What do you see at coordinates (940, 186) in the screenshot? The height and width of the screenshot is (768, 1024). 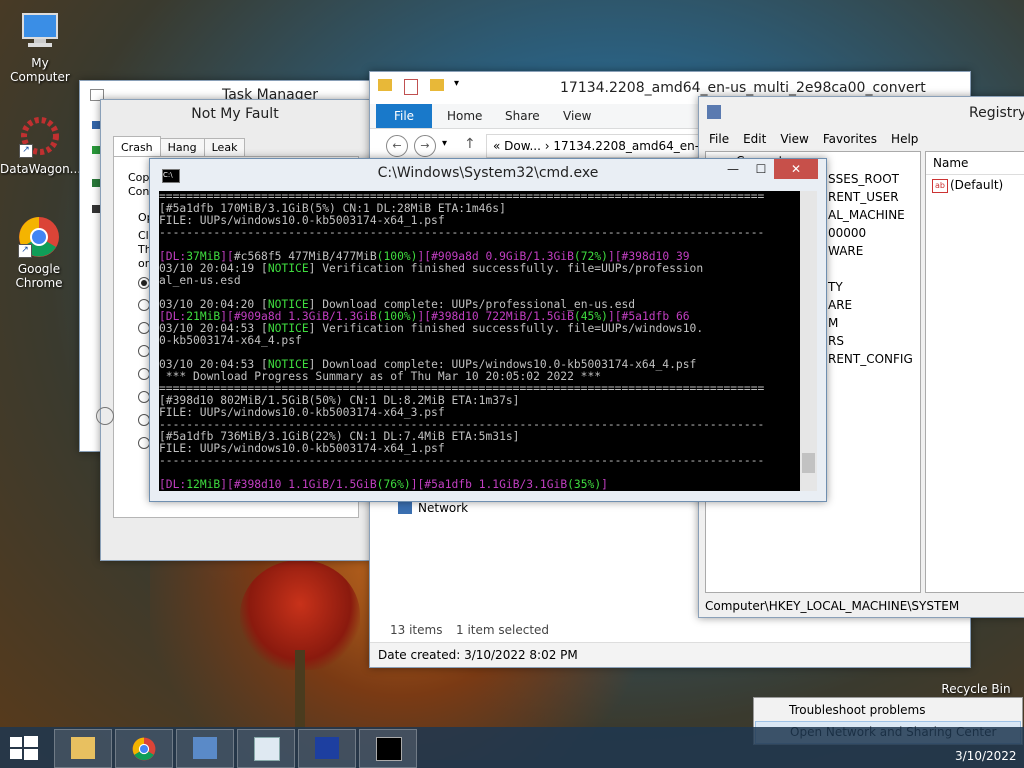 I see `string-value-icon: ab` at bounding box center [940, 186].